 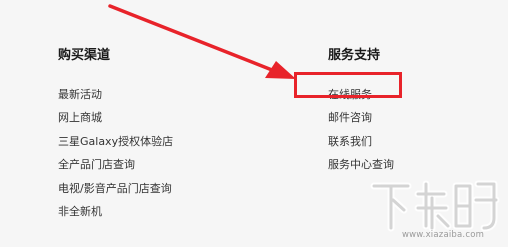 What do you see at coordinates (348, 85) in the screenshot?
I see `highlight-box` at bounding box center [348, 85].